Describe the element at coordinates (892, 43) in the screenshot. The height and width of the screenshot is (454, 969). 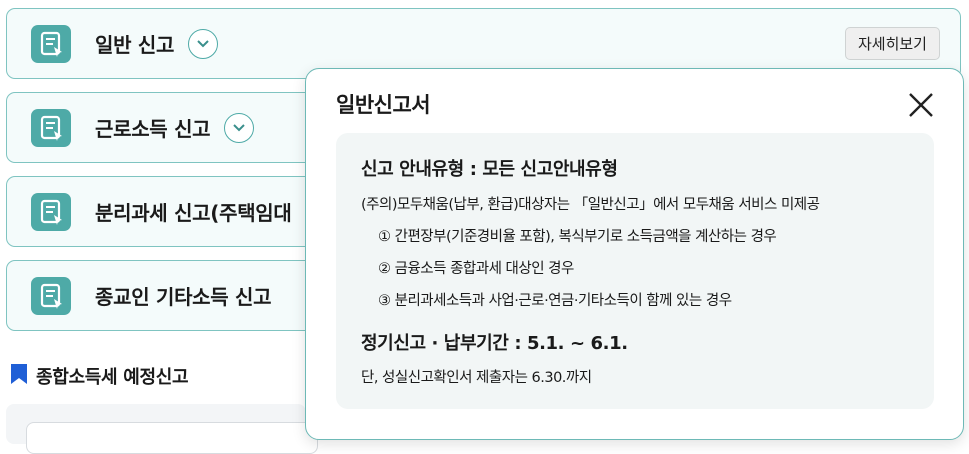
I see `detail-button: 자세히보기` at that location.